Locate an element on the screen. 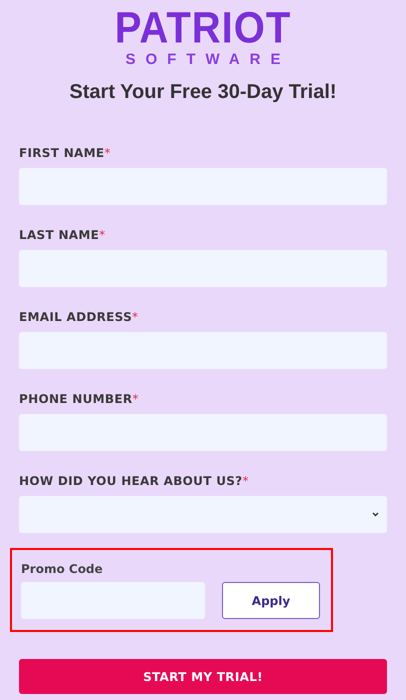 This screenshot has height=700, width=406. field-label: HOW DID YOU HEAR ABOUT US?* is located at coordinates (134, 481).